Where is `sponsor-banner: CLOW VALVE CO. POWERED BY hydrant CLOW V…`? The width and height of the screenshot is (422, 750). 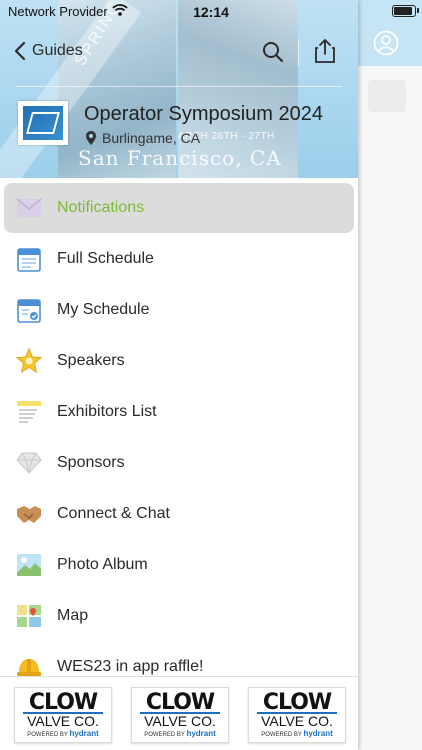 sponsor-banner: CLOW VALVE CO. POWERED BY hydrant CLOW V… is located at coordinates (179, 713).